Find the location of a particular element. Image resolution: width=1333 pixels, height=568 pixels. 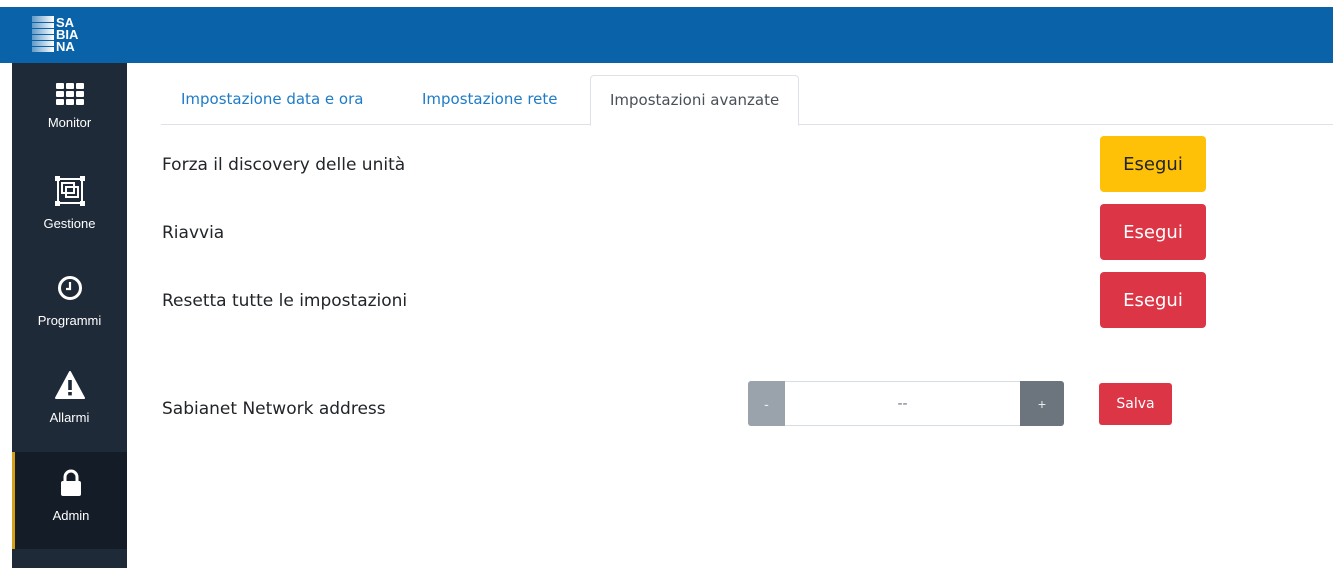

sidebar: Monitor Gestione Programmi Allarmi Admin is located at coordinates (69, 315).